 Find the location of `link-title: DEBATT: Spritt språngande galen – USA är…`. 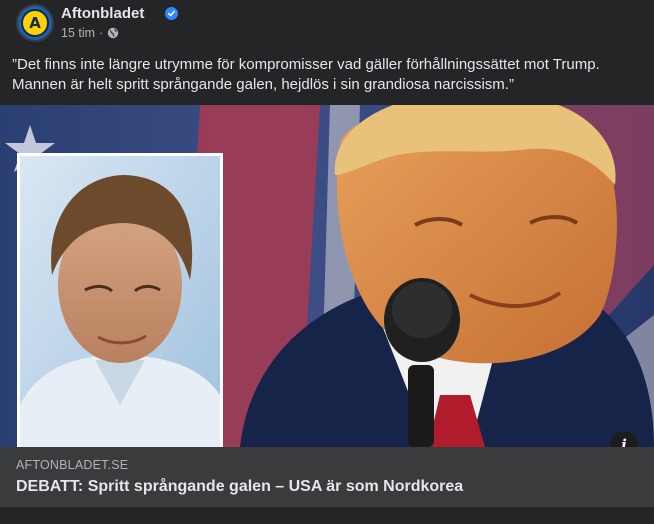

link-title: DEBATT: Spritt språngande galen – USA är… is located at coordinates (239, 487).